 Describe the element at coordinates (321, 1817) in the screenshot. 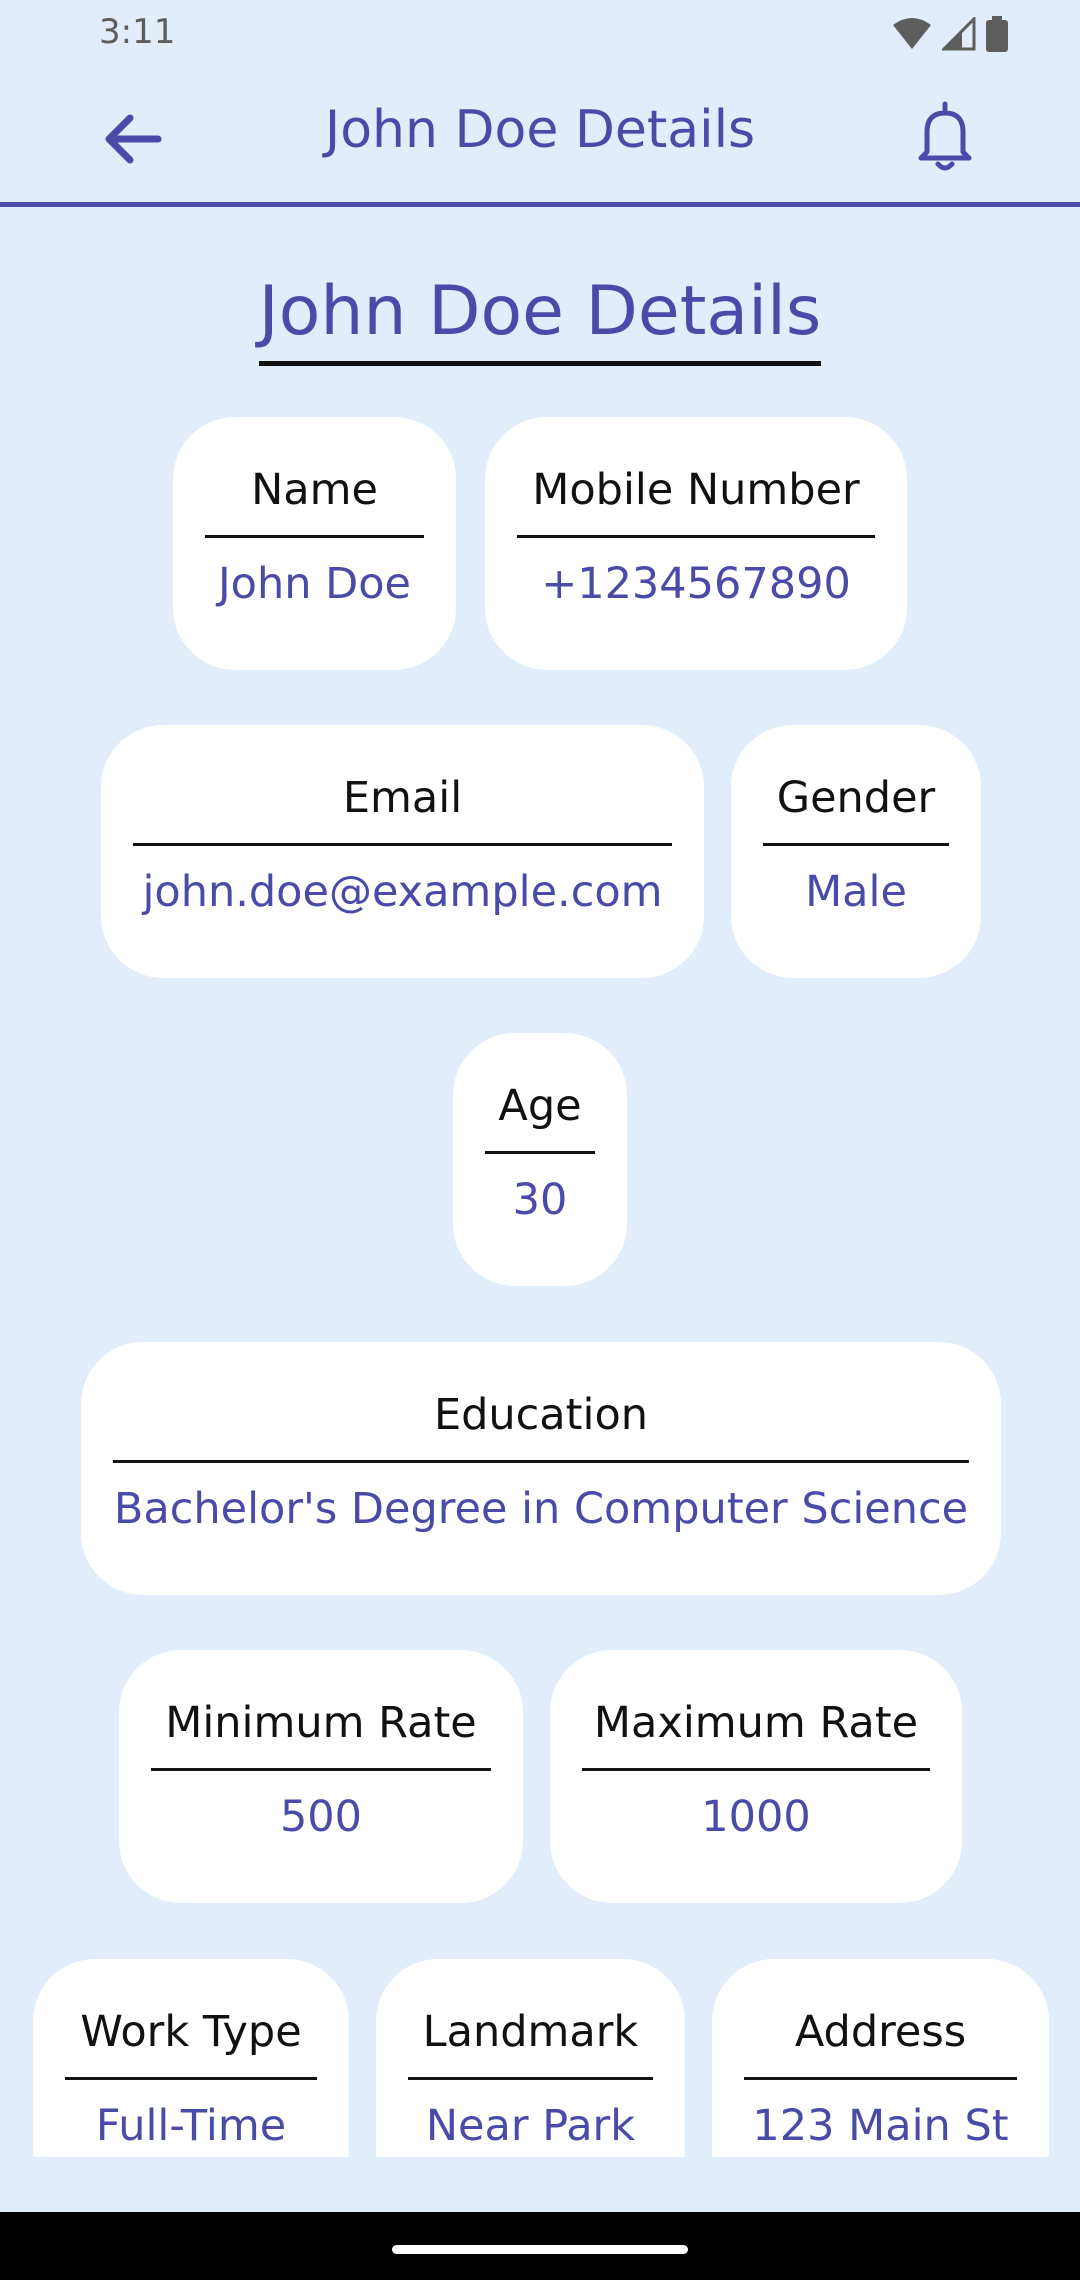

I see `min-rate-value: 500` at that location.